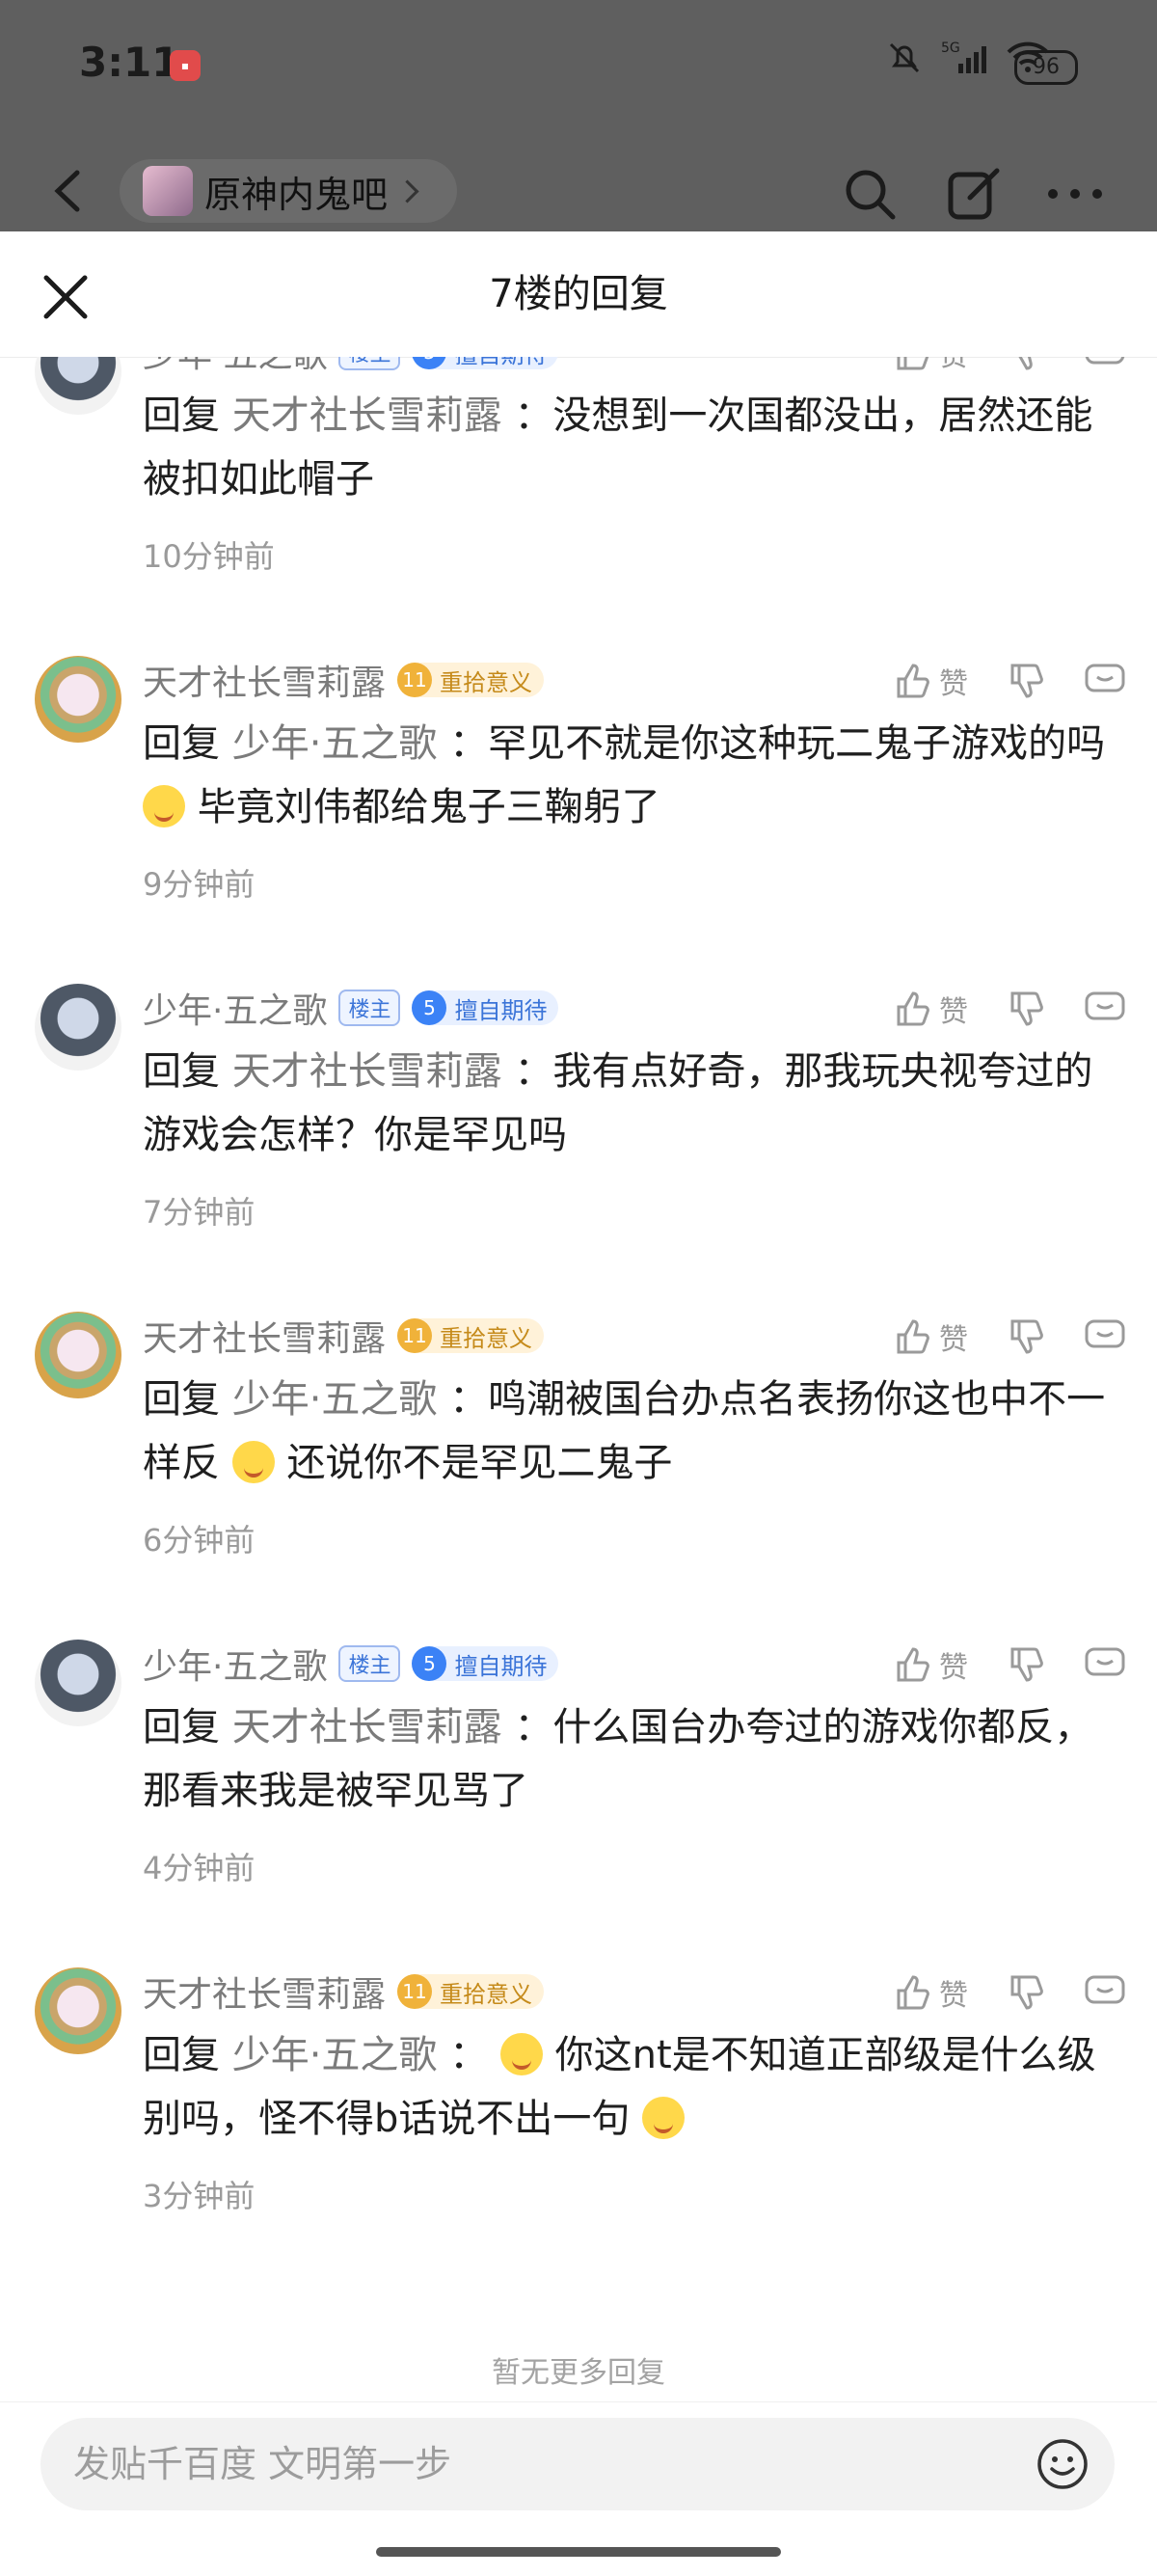 This screenshot has height=2576, width=1157. I want to click on close-icon, so click(66, 297).